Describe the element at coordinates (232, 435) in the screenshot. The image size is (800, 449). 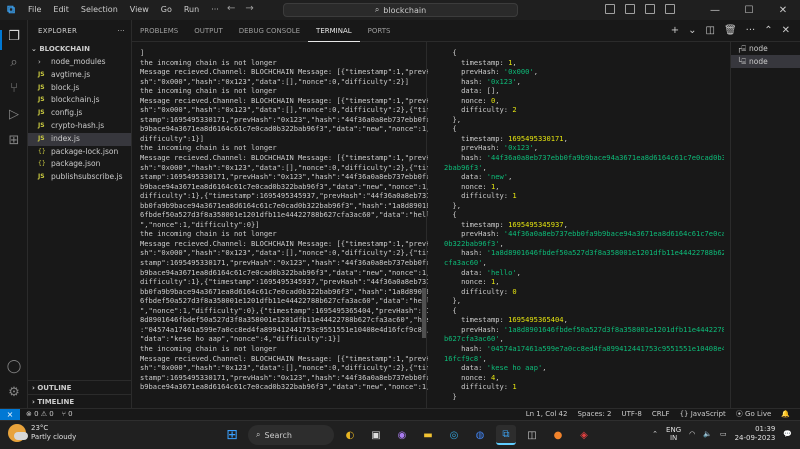
I see `windows-start-icon: ⊞` at that location.